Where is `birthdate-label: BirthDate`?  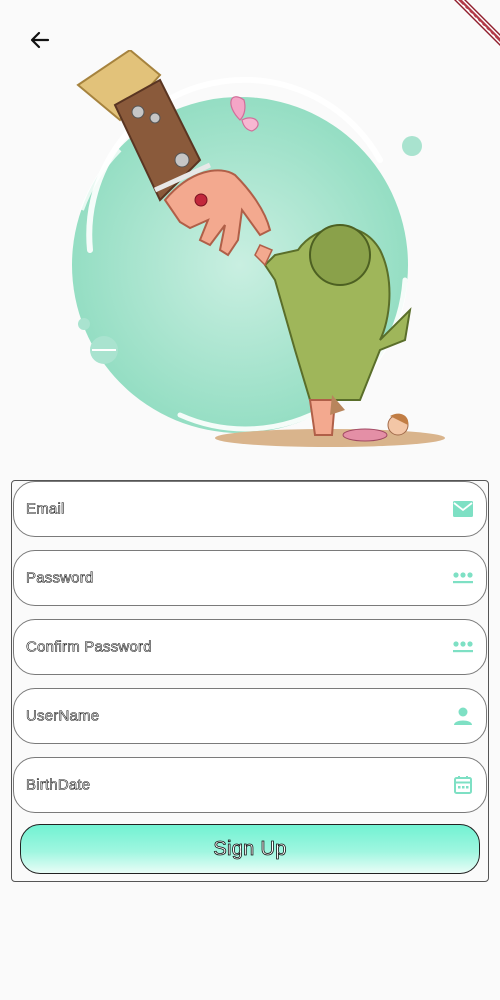 birthdate-label: BirthDate is located at coordinates (58, 785).